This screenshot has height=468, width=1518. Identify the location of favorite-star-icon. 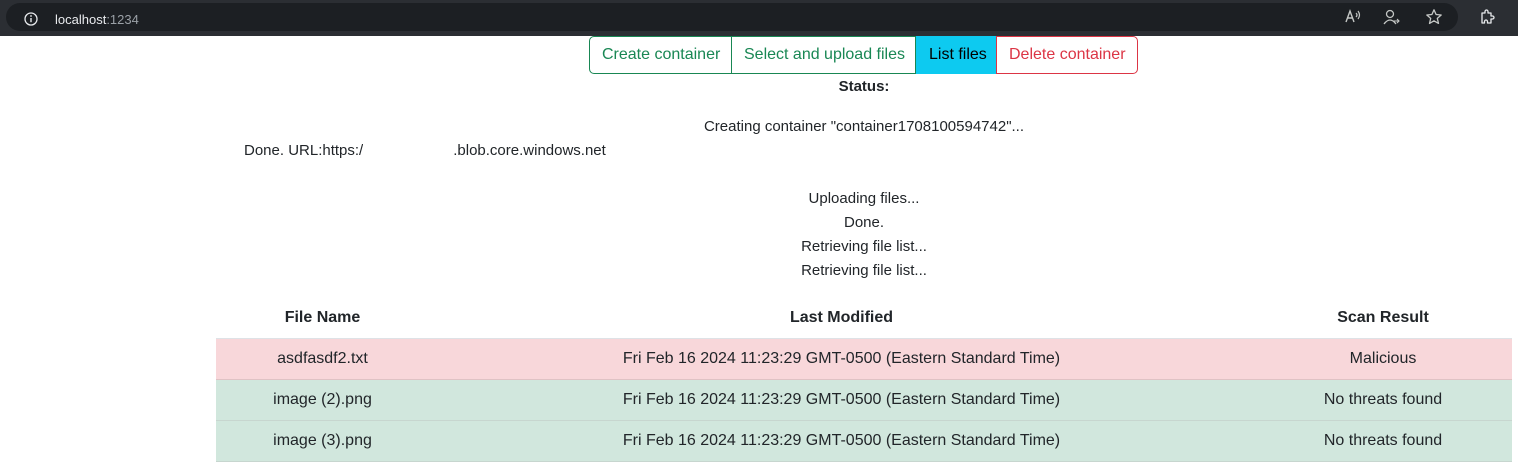
(1434, 17).